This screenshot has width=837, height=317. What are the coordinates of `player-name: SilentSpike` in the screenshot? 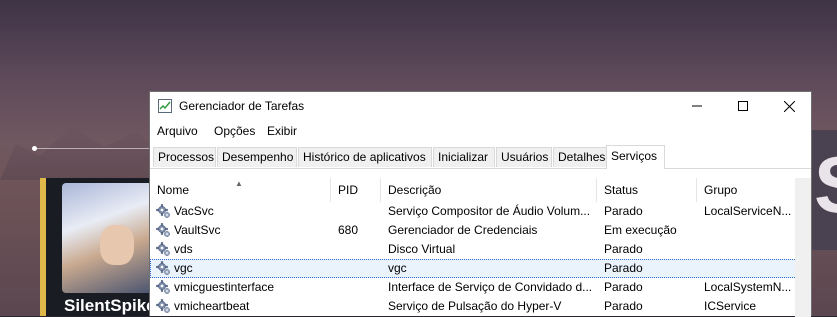 It's located at (110, 305).